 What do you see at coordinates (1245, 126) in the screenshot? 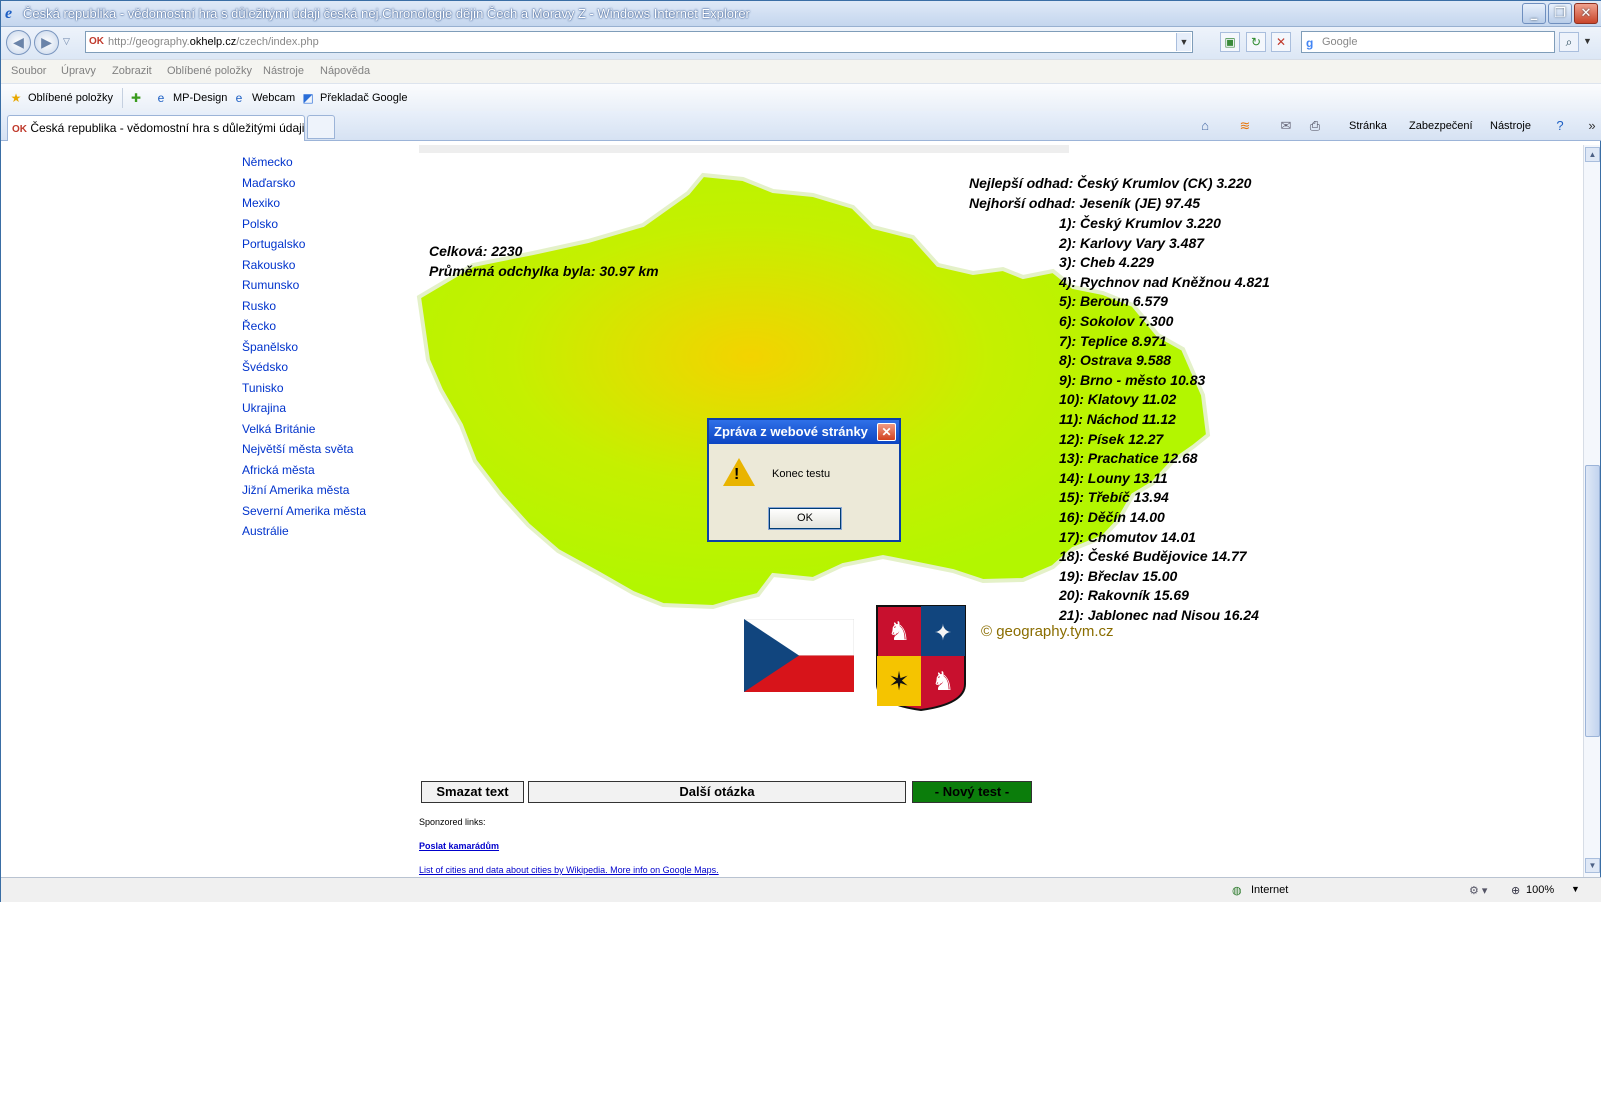
I see `feeds-icon: ≋` at bounding box center [1245, 126].